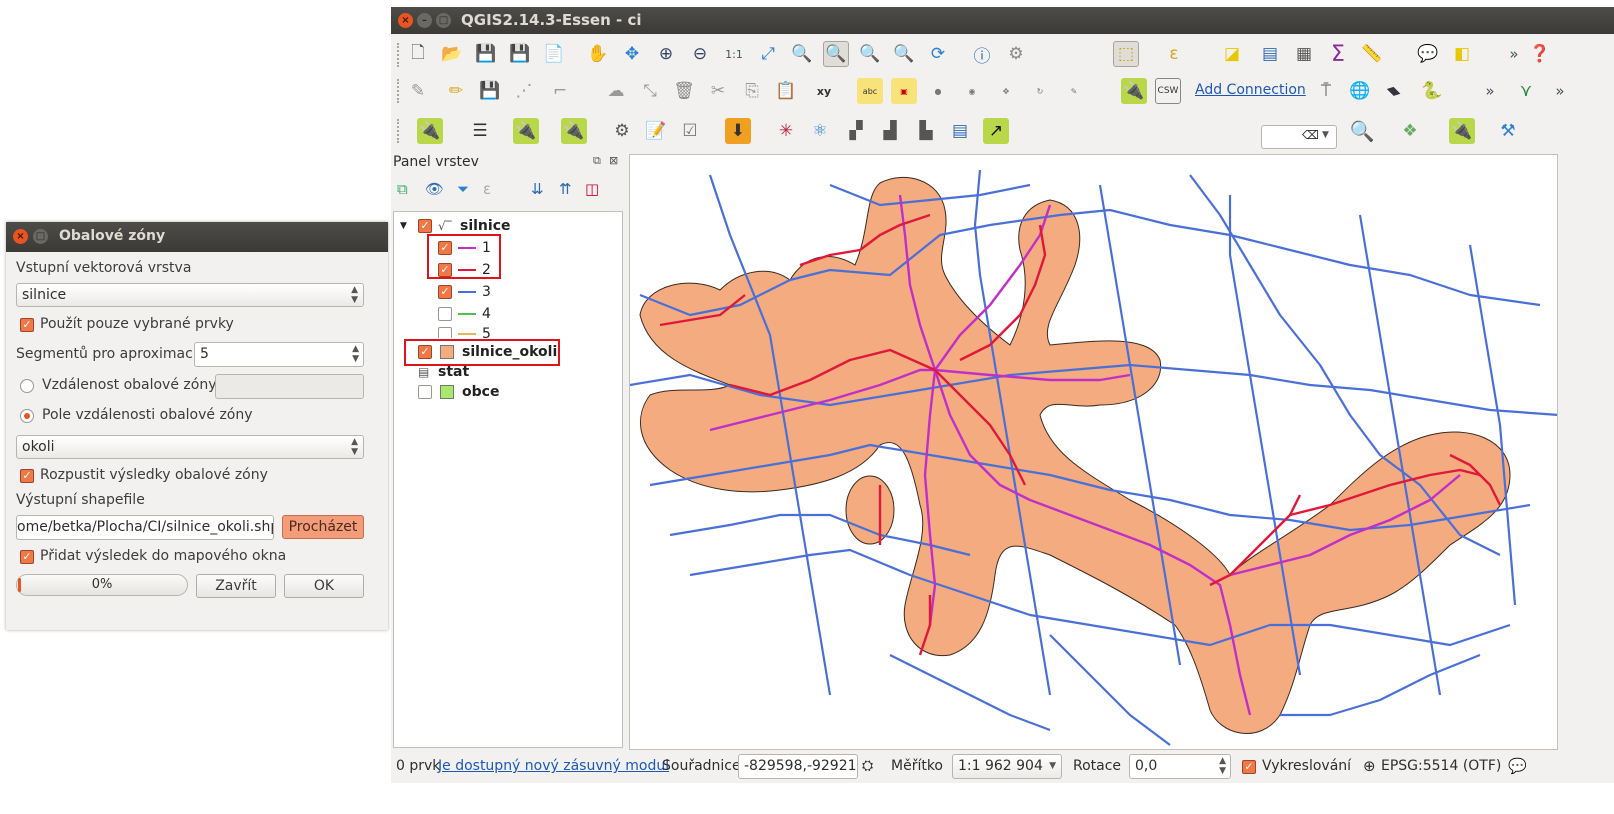 The image size is (1614, 814). Describe the element at coordinates (700, 54) in the screenshot. I see `zoom-out-icon: ⊖` at that location.